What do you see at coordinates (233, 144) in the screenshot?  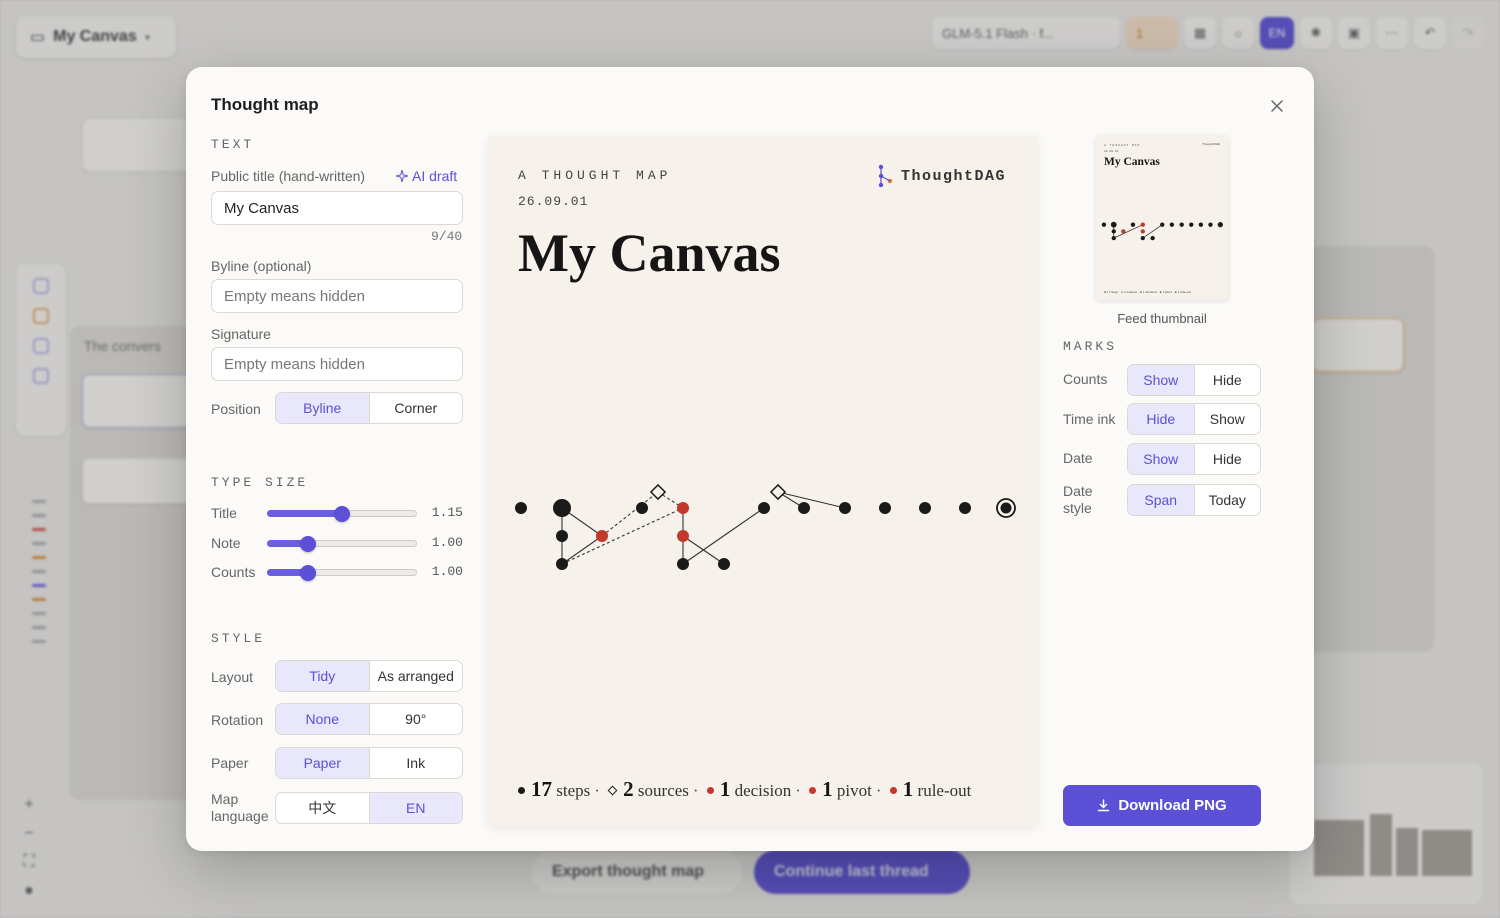 I see `text-section-label: TEXT` at bounding box center [233, 144].